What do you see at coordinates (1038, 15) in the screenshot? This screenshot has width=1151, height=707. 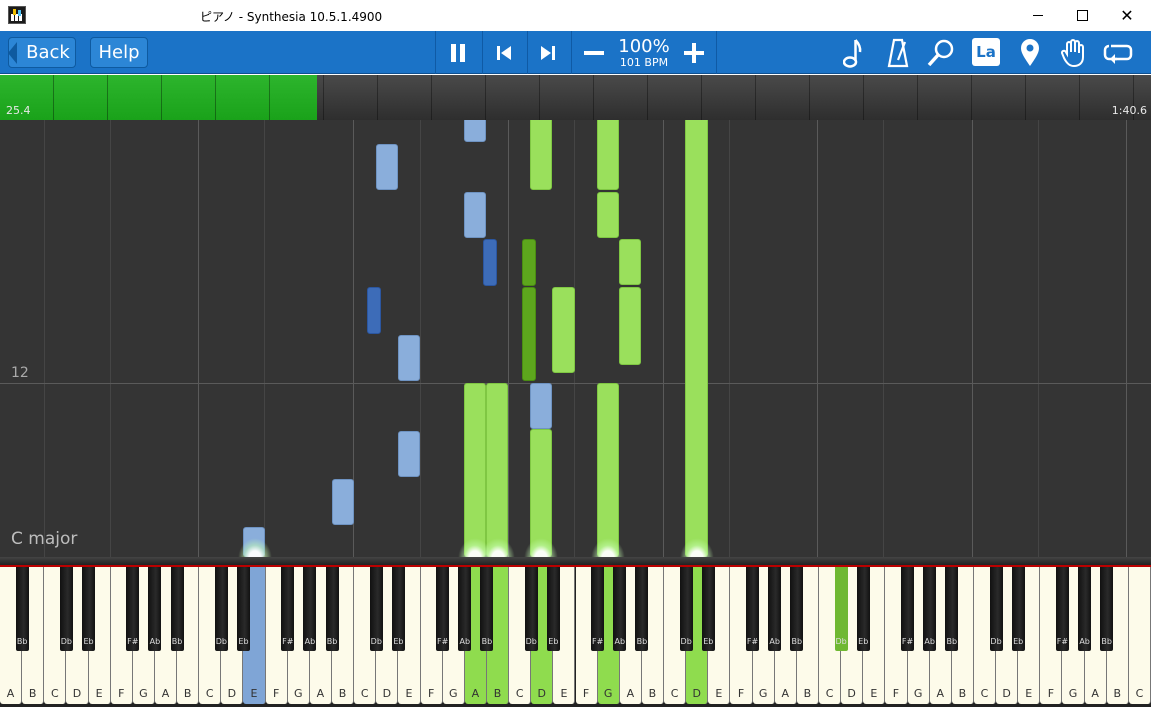 I see `minimize-button` at bounding box center [1038, 15].